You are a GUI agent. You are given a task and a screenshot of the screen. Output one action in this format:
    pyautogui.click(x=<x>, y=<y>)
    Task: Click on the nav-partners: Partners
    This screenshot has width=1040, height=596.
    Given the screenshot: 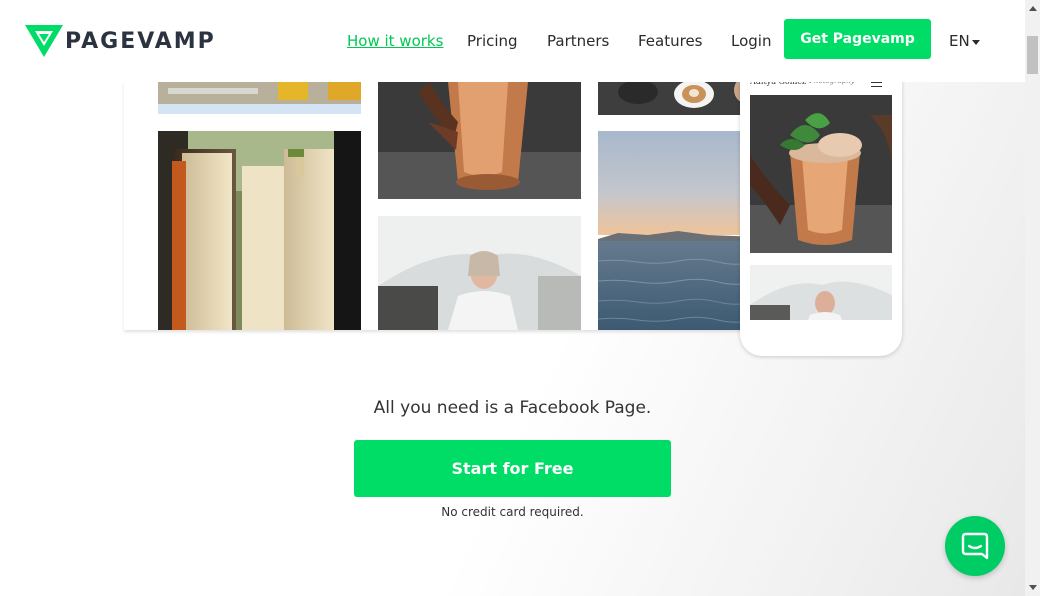 What is the action you would take?
    pyautogui.click(x=578, y=41)
    